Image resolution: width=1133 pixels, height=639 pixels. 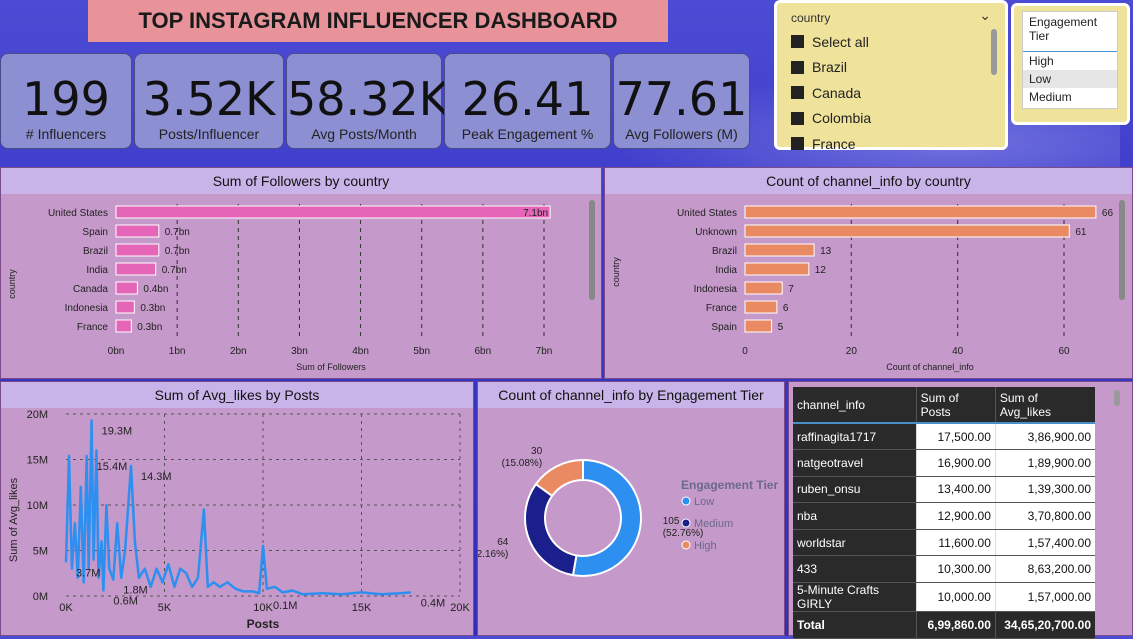 I want to click on data-label: 0.4bn, so click(x=155, y=289).